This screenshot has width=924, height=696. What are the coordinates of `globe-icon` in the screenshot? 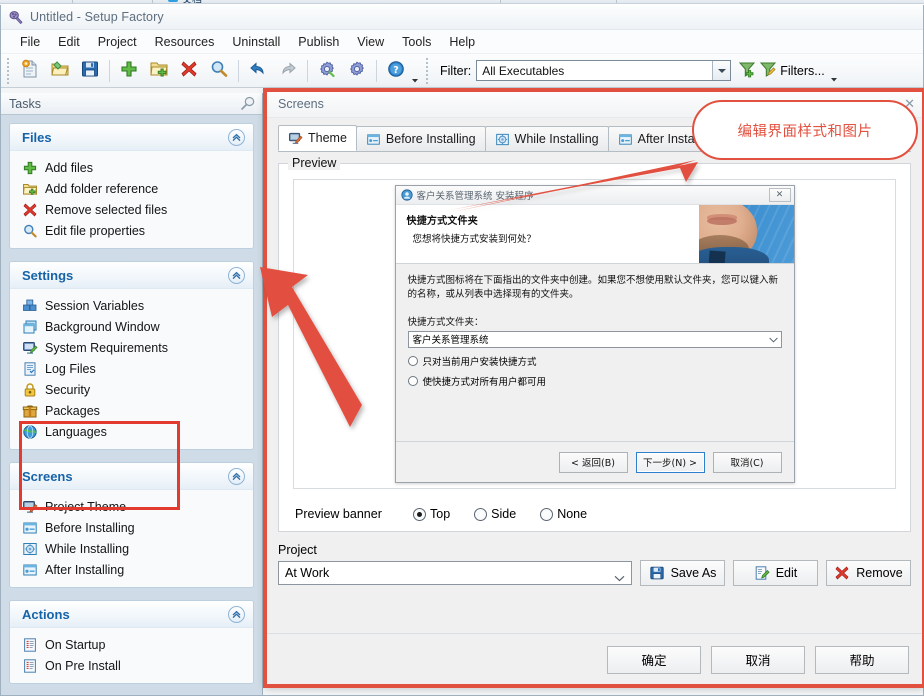 It's located at (30, 432).